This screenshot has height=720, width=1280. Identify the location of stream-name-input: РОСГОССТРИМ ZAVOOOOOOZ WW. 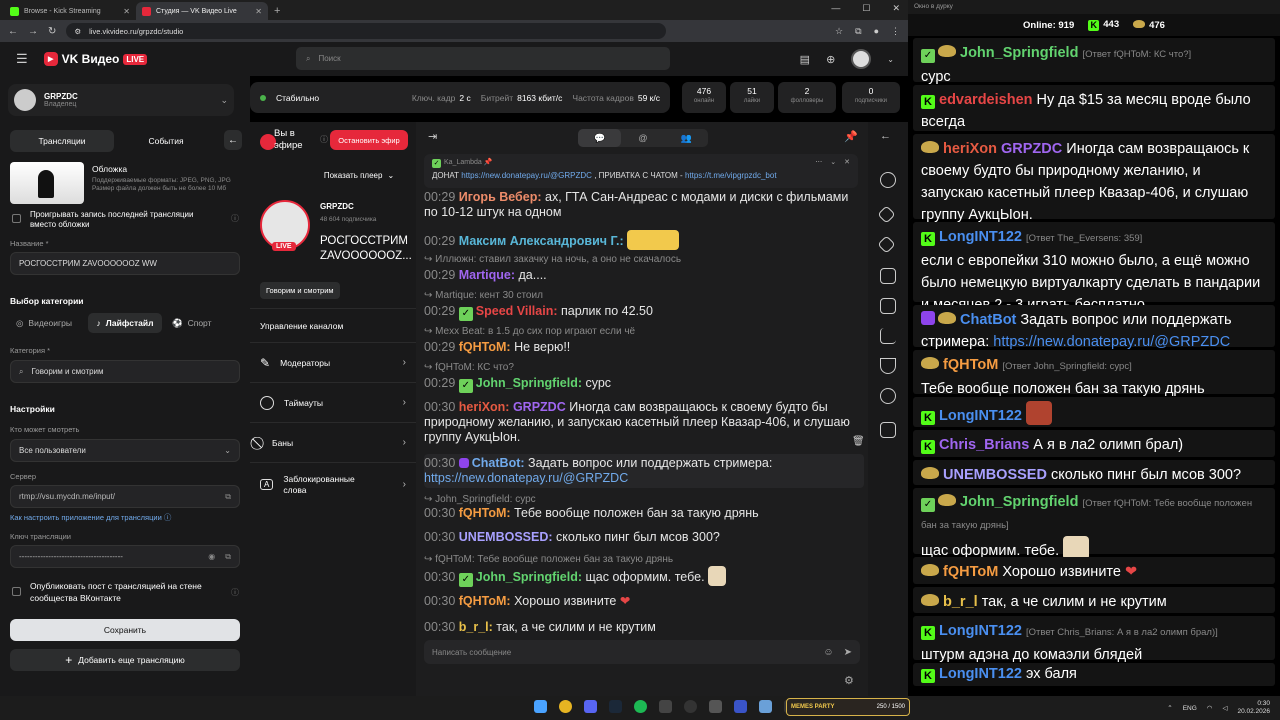
(125, 263).